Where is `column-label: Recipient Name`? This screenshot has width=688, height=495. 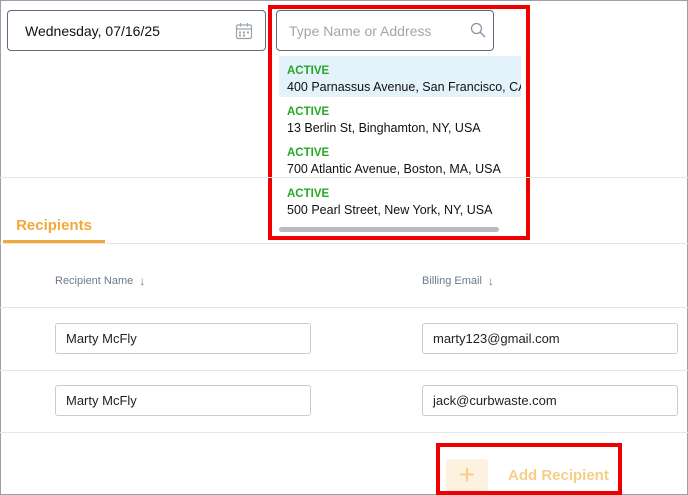 column-label: Recipient Name is located at coordinates (94, 281).